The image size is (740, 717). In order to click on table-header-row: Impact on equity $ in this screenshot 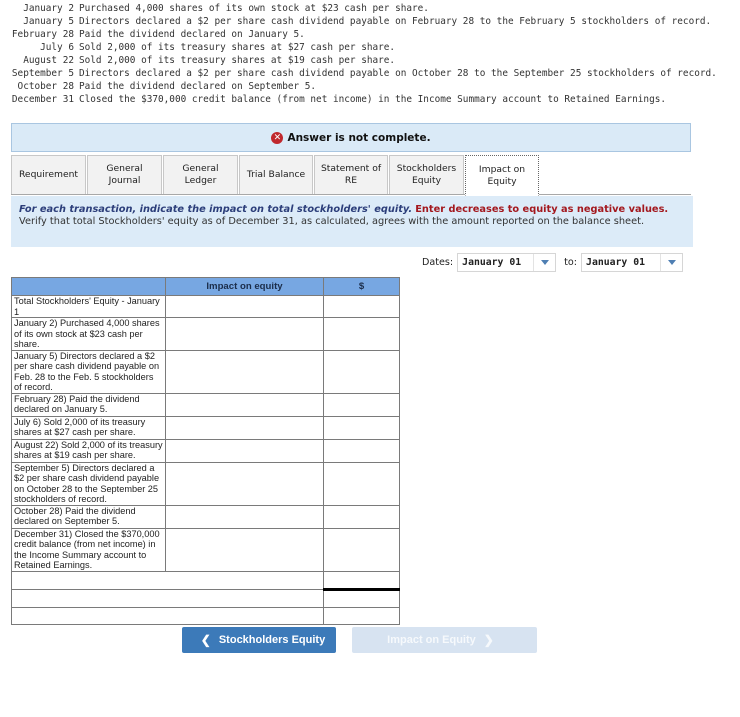, I will do `click(205, 286)`.